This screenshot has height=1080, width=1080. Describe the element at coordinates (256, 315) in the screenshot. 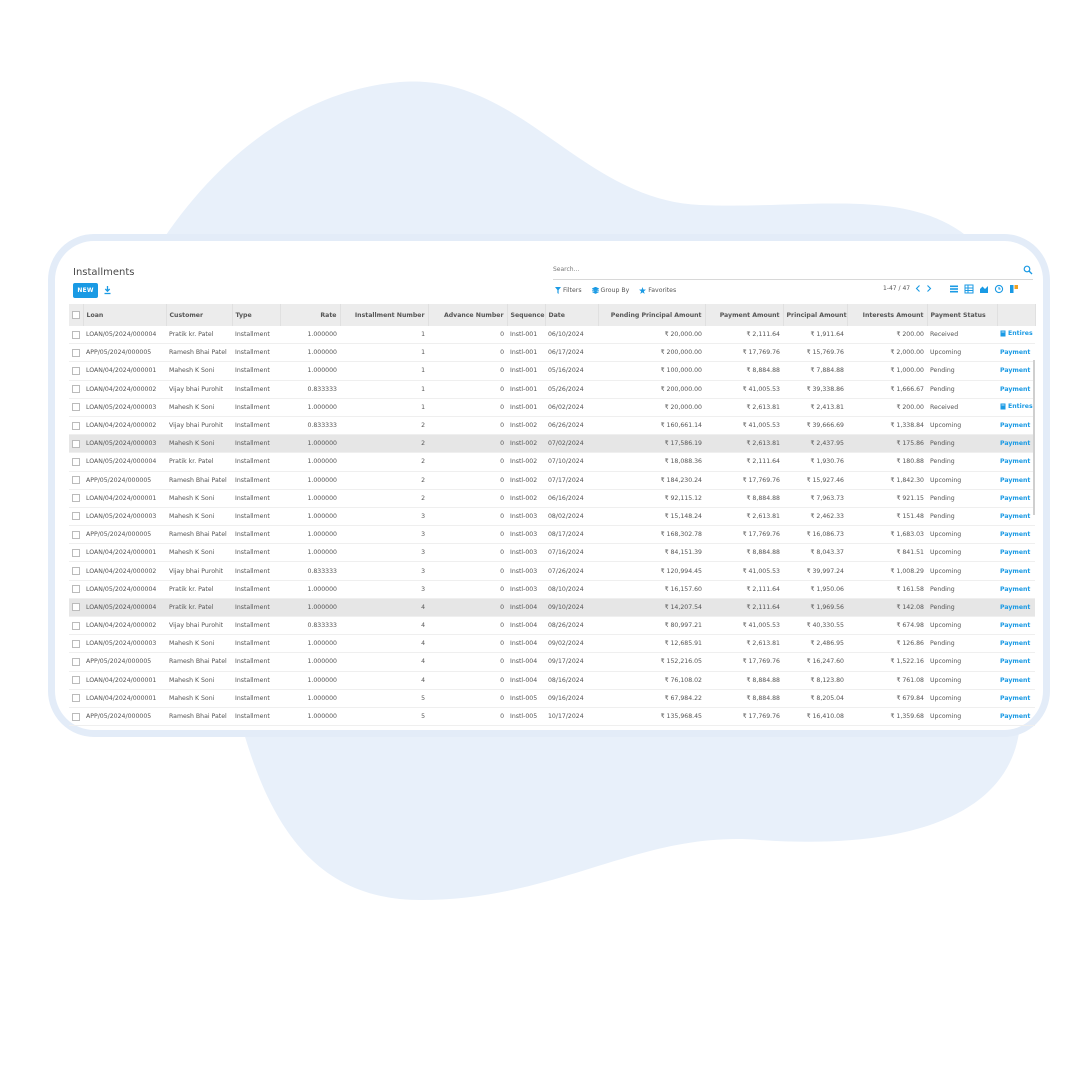

I see `column-header-type: Type` at that location.